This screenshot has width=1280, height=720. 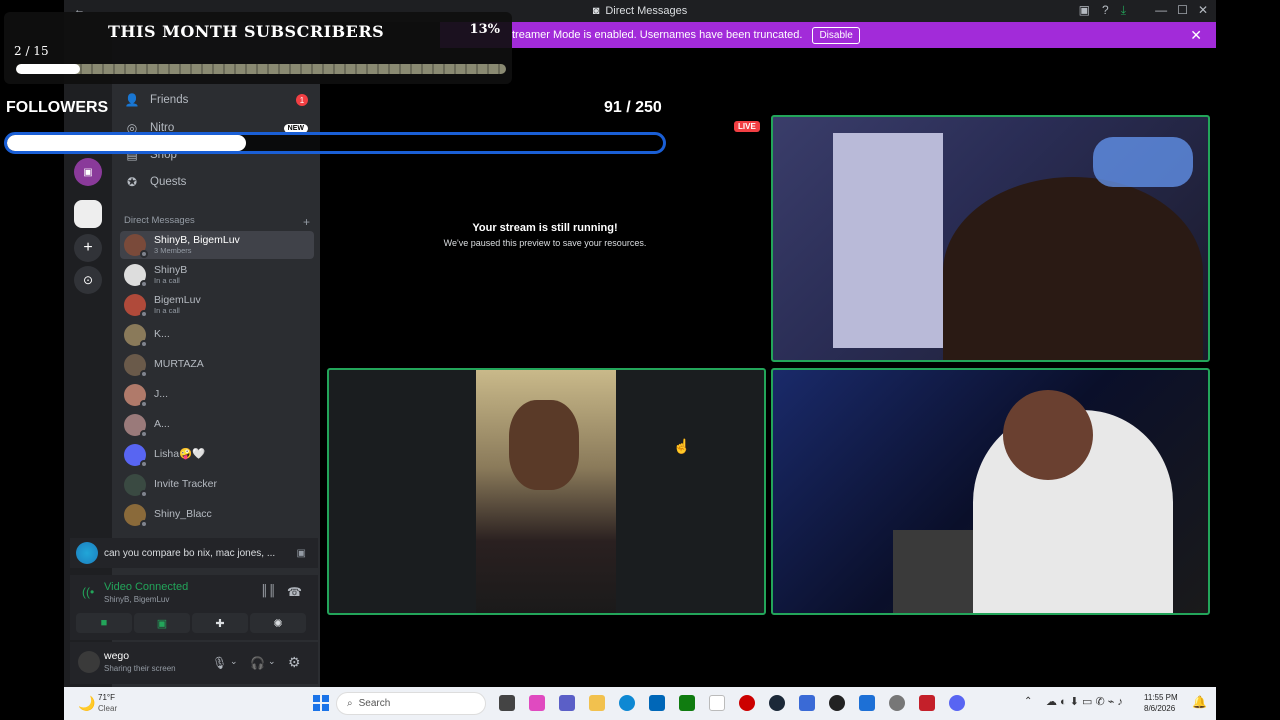 What do you see at coordinates (294, 662) in the screenshot?
I see `settings-icon: ⚙` at bounding box center [294, 662].